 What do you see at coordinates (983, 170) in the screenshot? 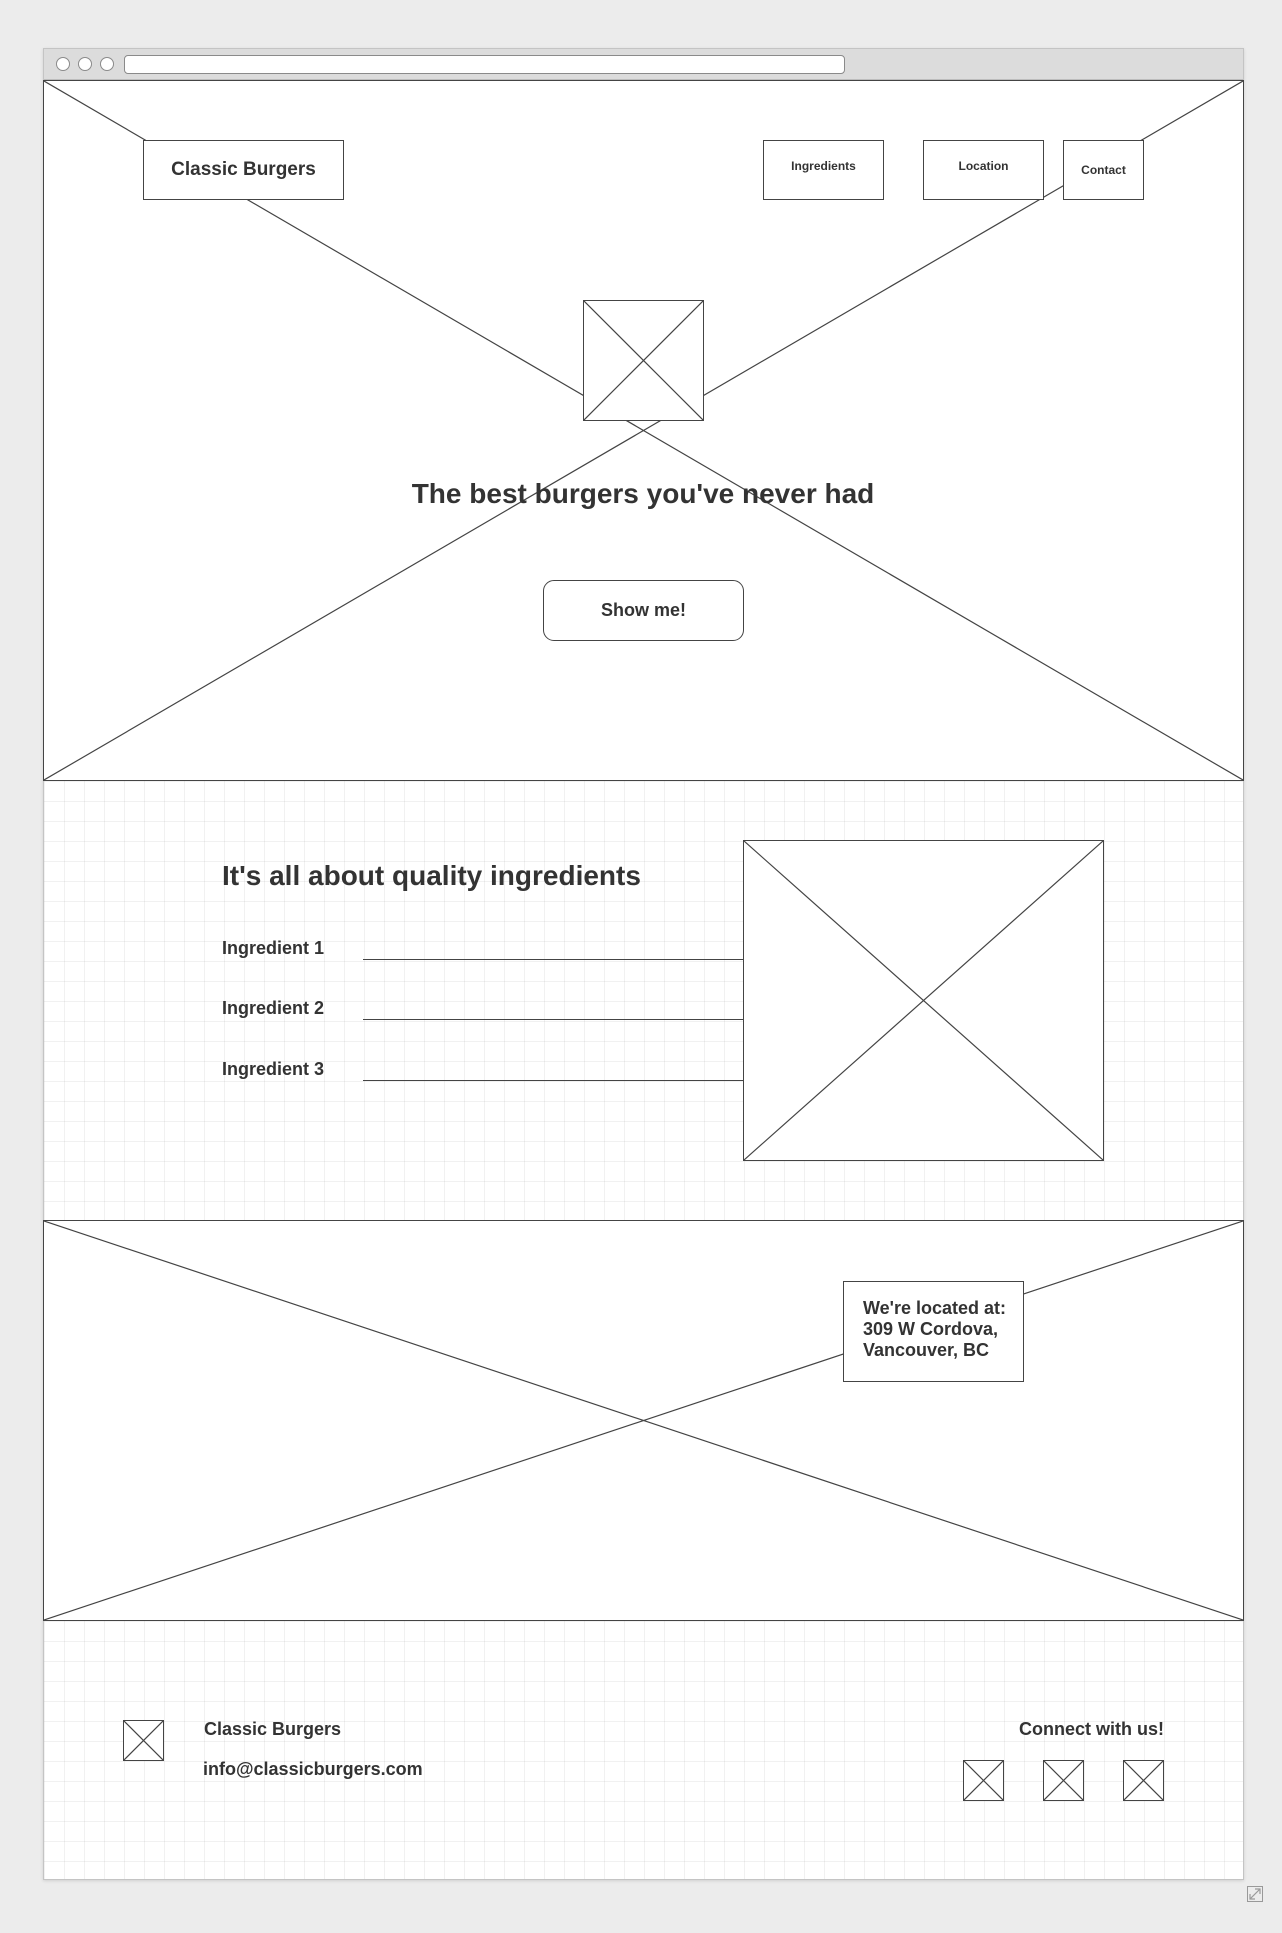
I see `nav-item-location: Location` at bounding box center [983, 170].